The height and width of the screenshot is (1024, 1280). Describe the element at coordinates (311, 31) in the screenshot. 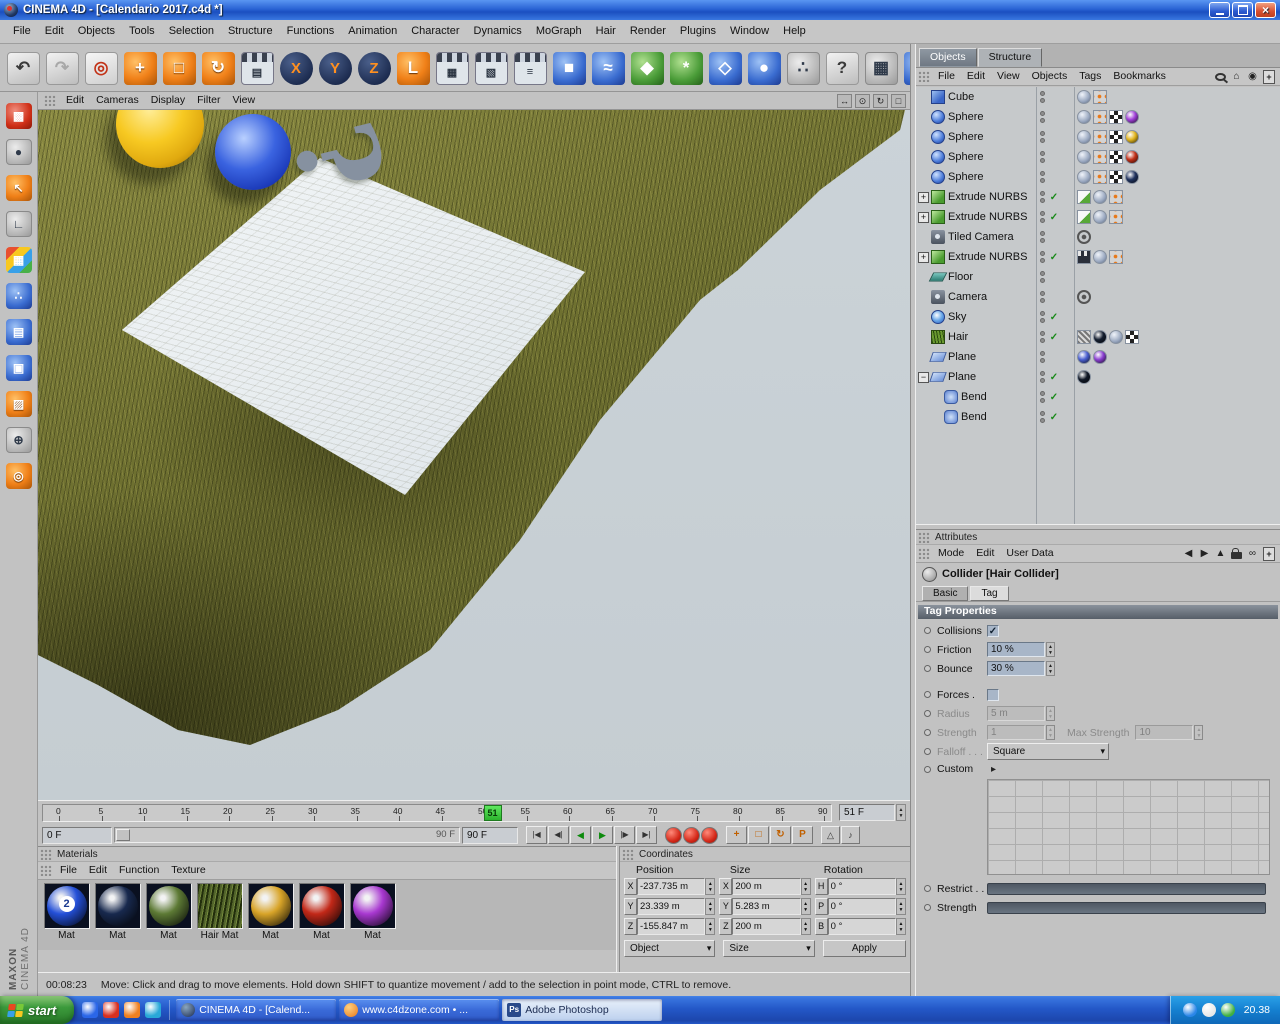

I see `menu-functions: Functions` at that location.